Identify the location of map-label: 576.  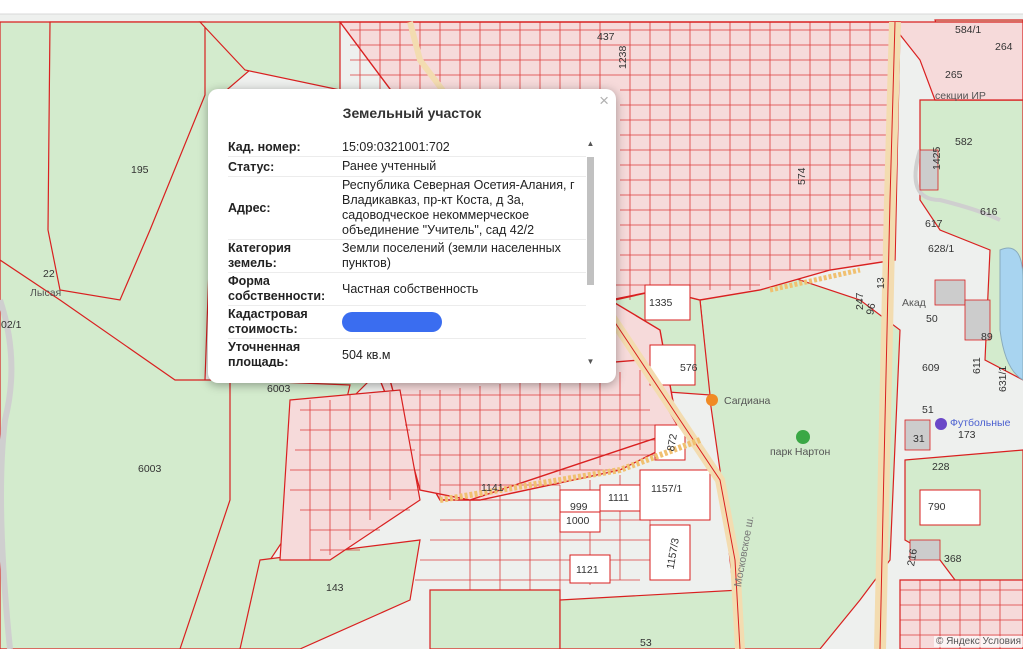
(689, 368).